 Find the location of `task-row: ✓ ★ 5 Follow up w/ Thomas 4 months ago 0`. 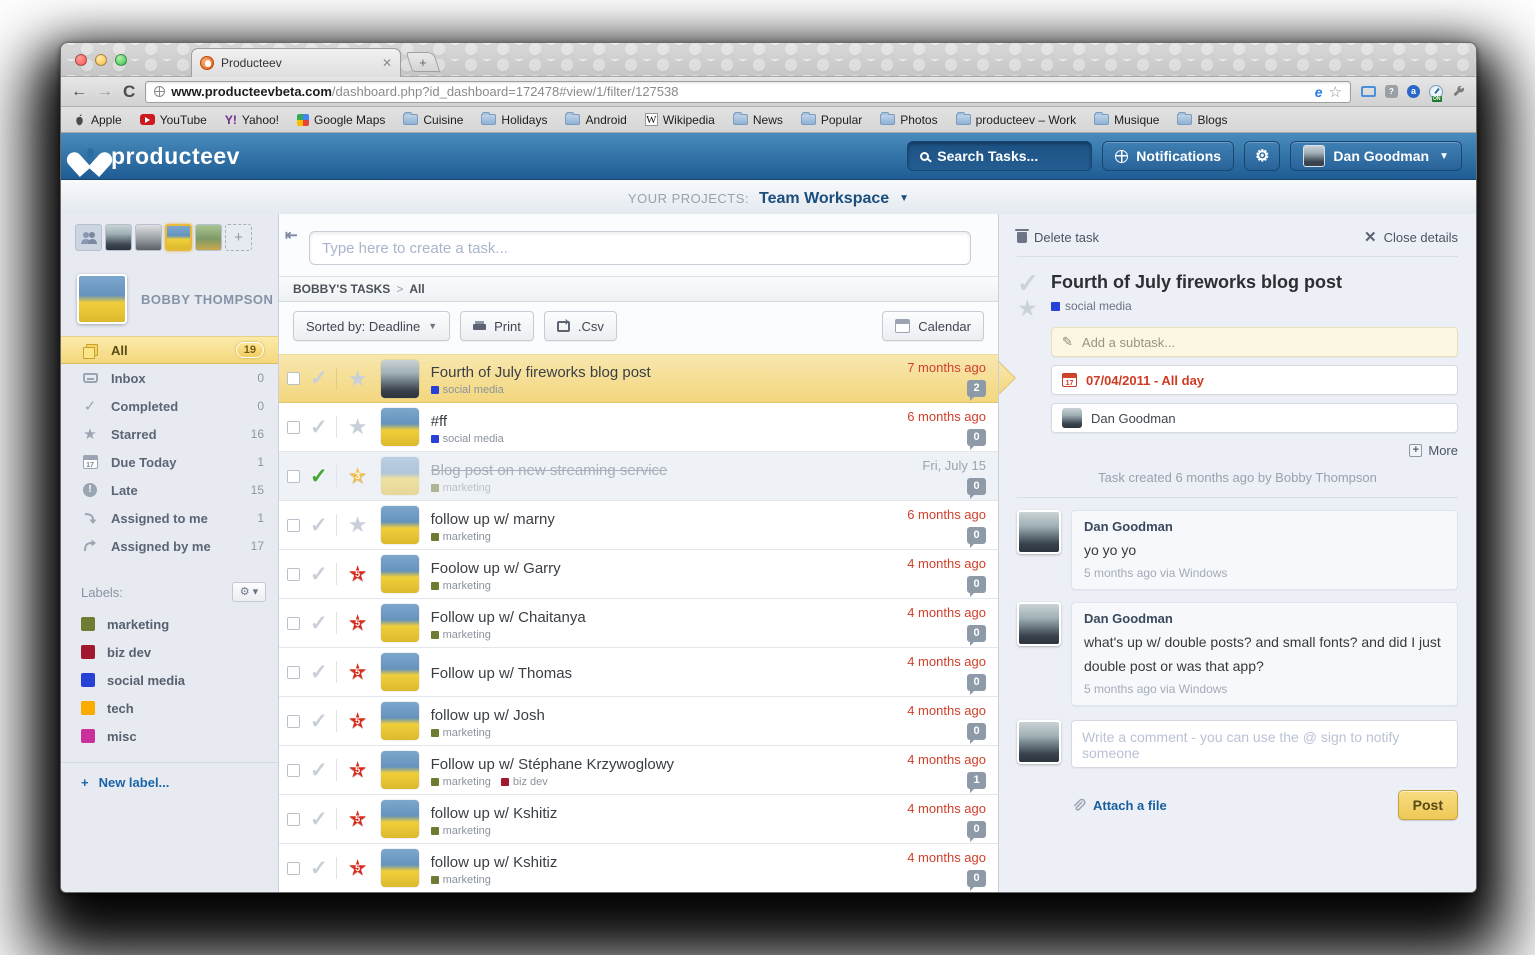

task-row: ✓ ★ 5 Follow up w/ Thomas 4 months ago 0 is located at coordinates (638, 672).